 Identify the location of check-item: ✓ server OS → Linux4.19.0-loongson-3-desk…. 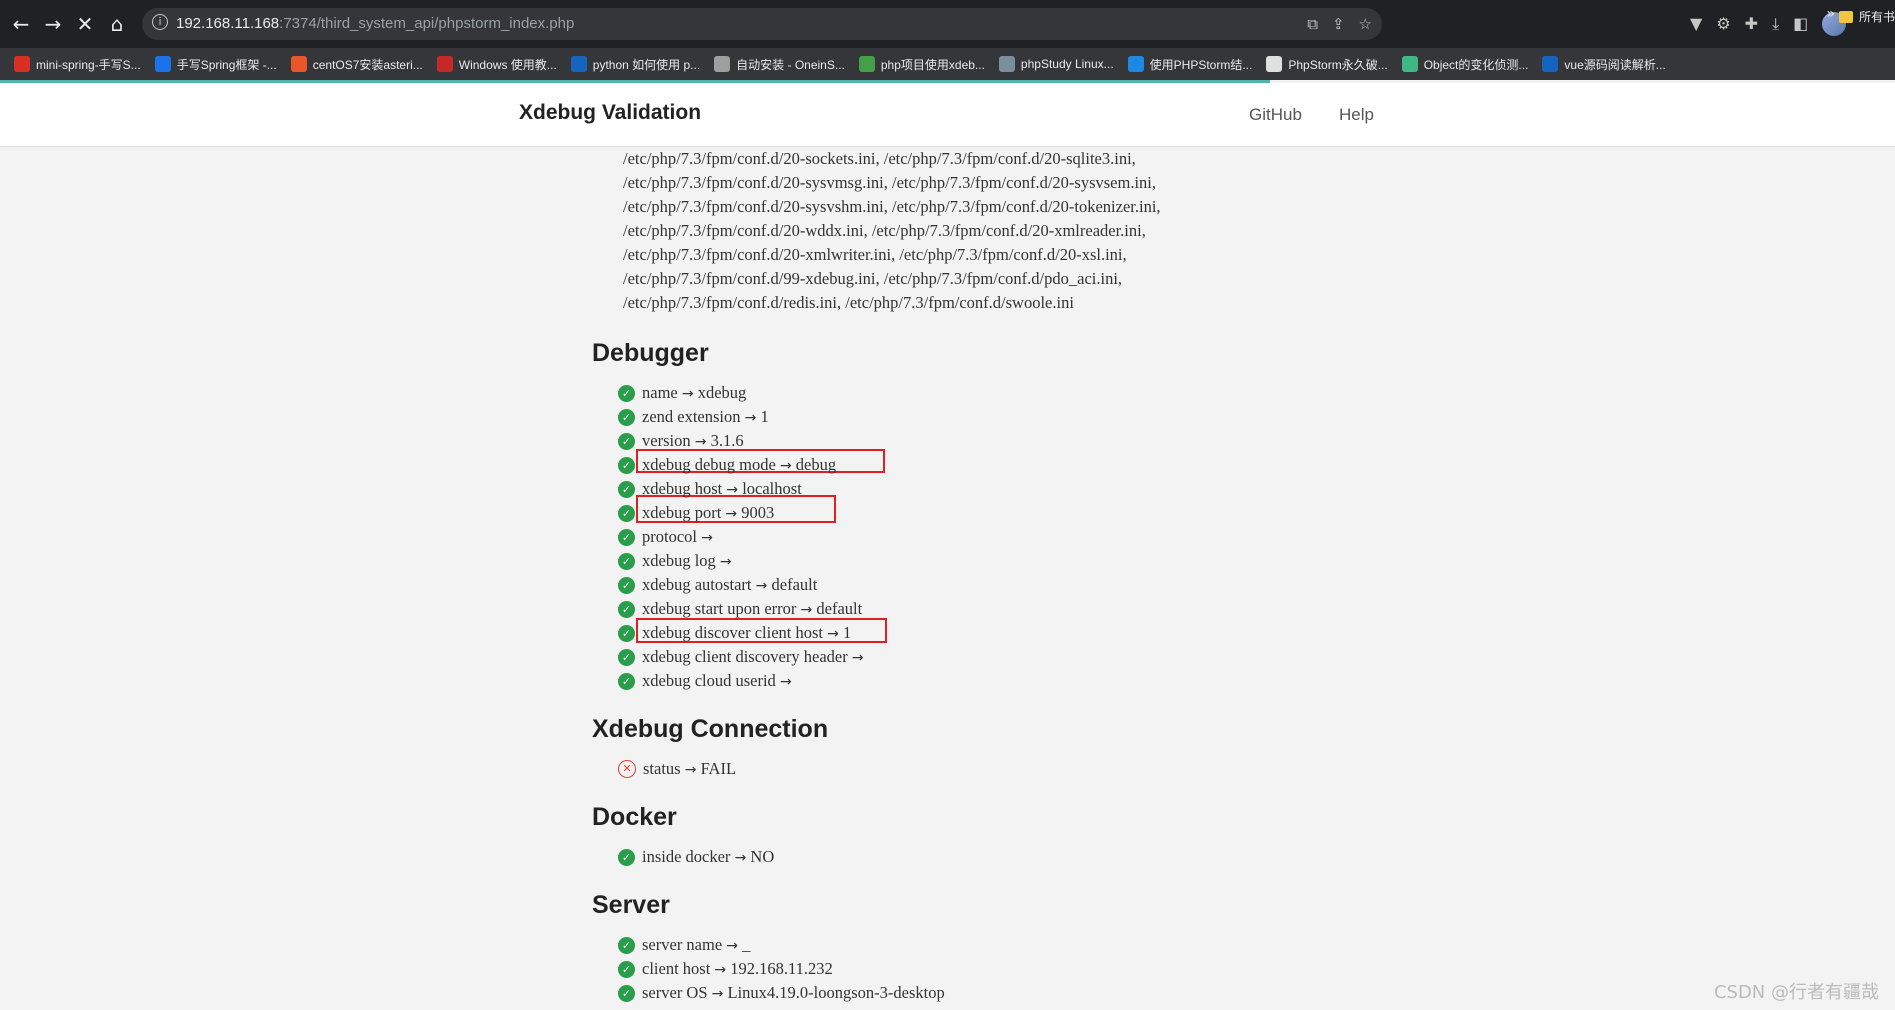
(781, 993).